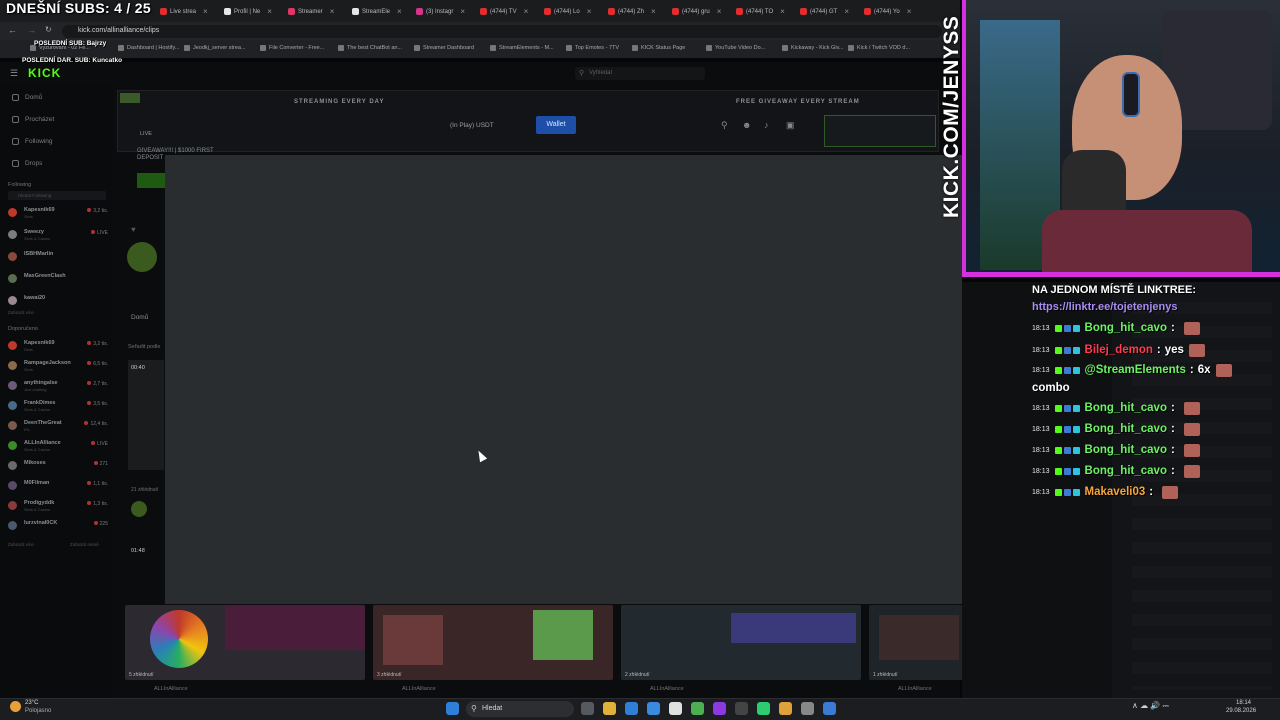 Image resolution: width=1280 pixels, height=720 pixels. What do you see at coordinates (27, 163) in the screenshot?
I see `sidebar-nav-item: Drops` at bounding box center [27, 163].